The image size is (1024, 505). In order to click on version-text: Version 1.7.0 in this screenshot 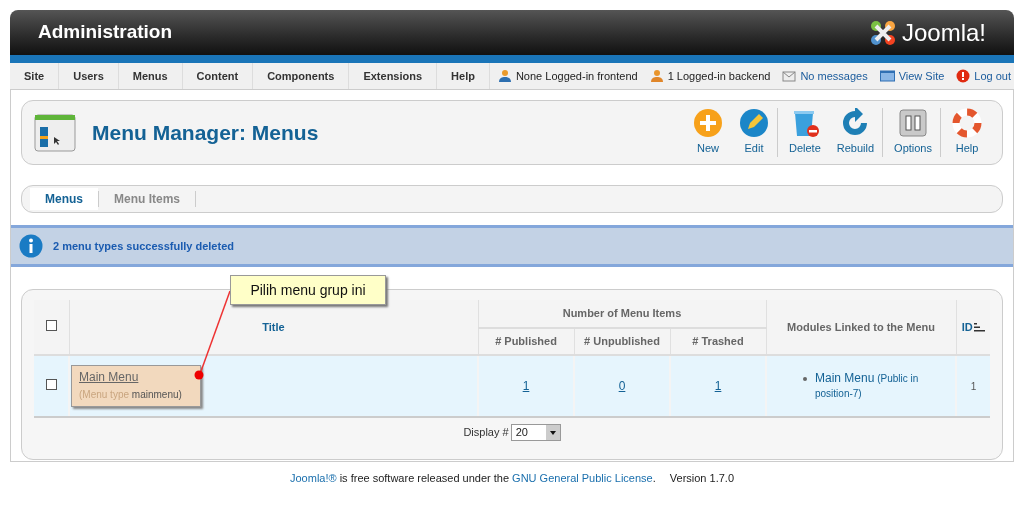, I will do `click(701, 478)`.